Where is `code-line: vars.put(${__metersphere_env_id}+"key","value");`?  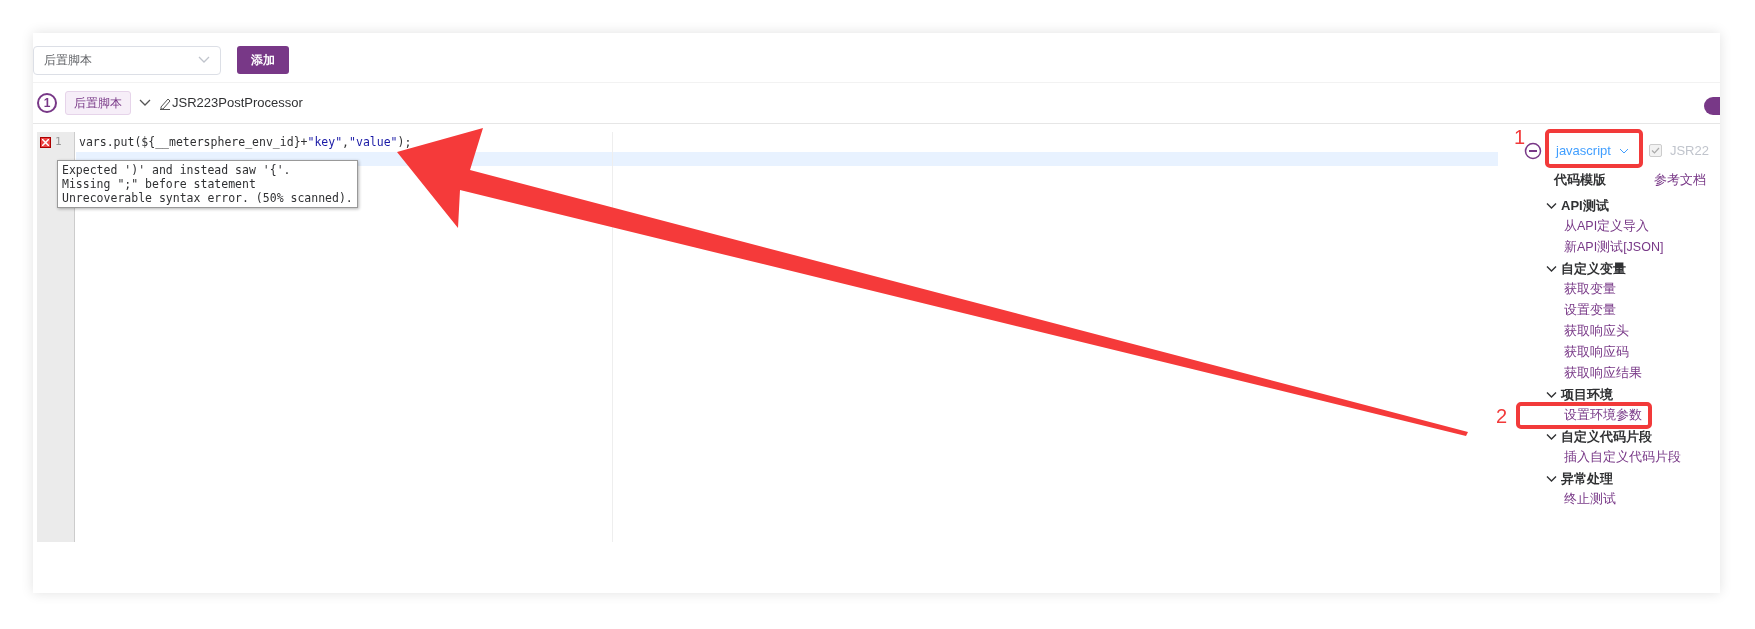
code-line: vars.put(${__metersphere_env_id}+"key","value"); is located at coordinates (245, 142).